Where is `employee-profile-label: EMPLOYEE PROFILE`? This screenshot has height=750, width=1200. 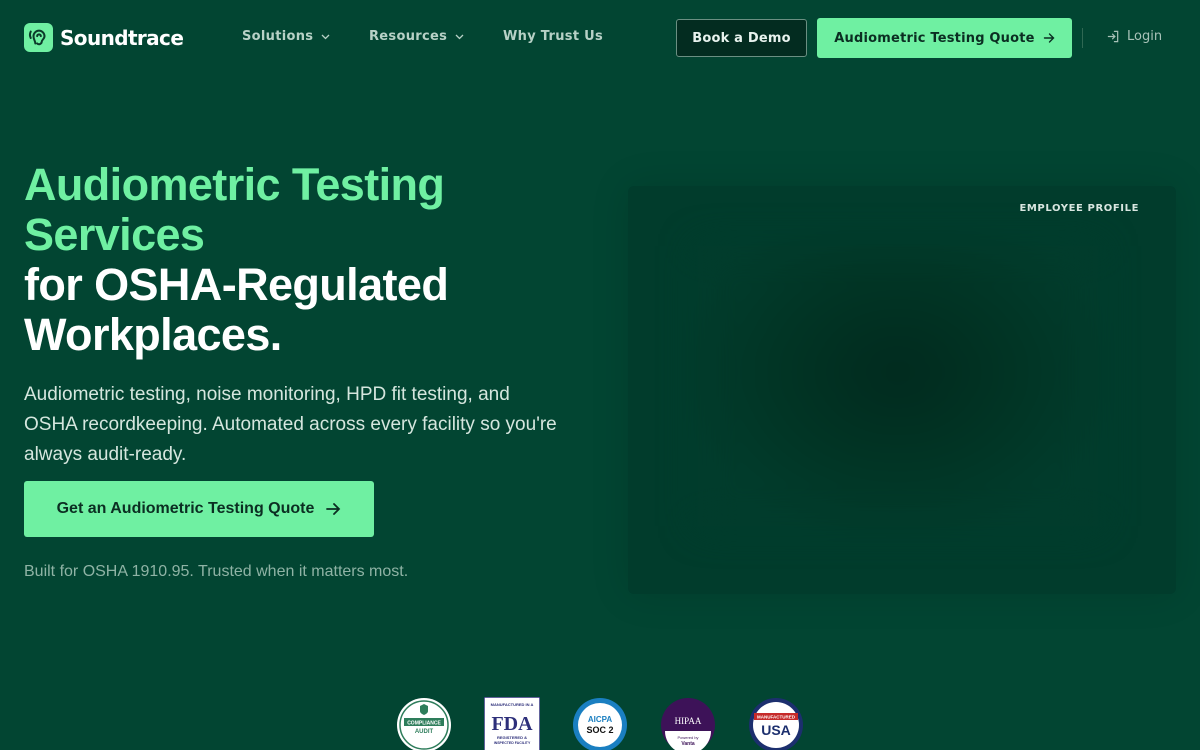 employee-profile-label: EMPLOYEE PROFILE is located at coordinates (1079, 208).